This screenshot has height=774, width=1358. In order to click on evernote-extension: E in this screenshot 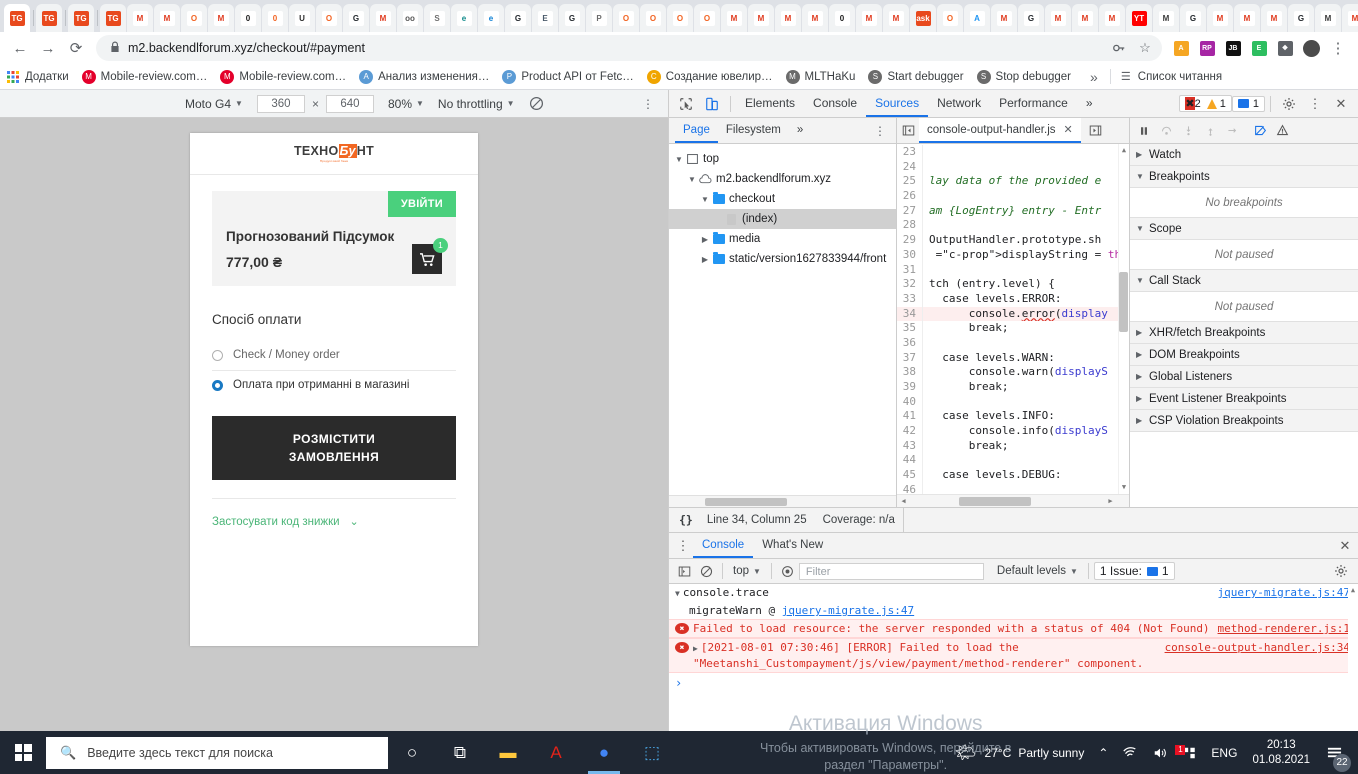, I will do `click(1259, 48)`.